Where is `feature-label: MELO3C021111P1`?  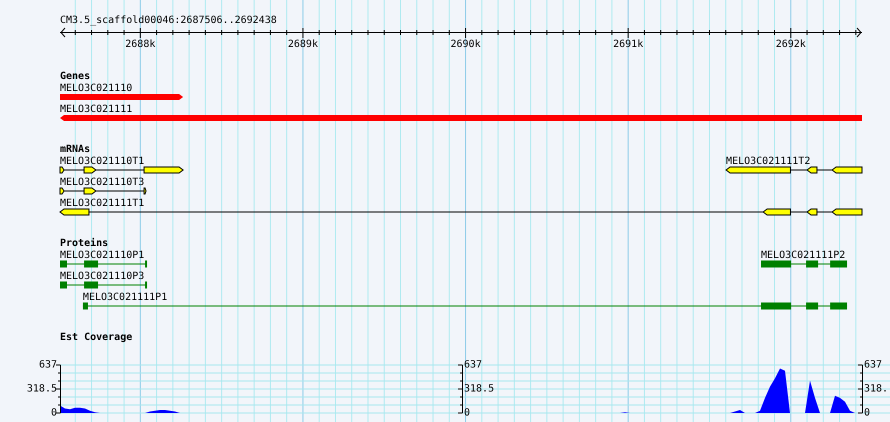
feature-label: MELO3C021111P1 is located at coordinates (125, 297).